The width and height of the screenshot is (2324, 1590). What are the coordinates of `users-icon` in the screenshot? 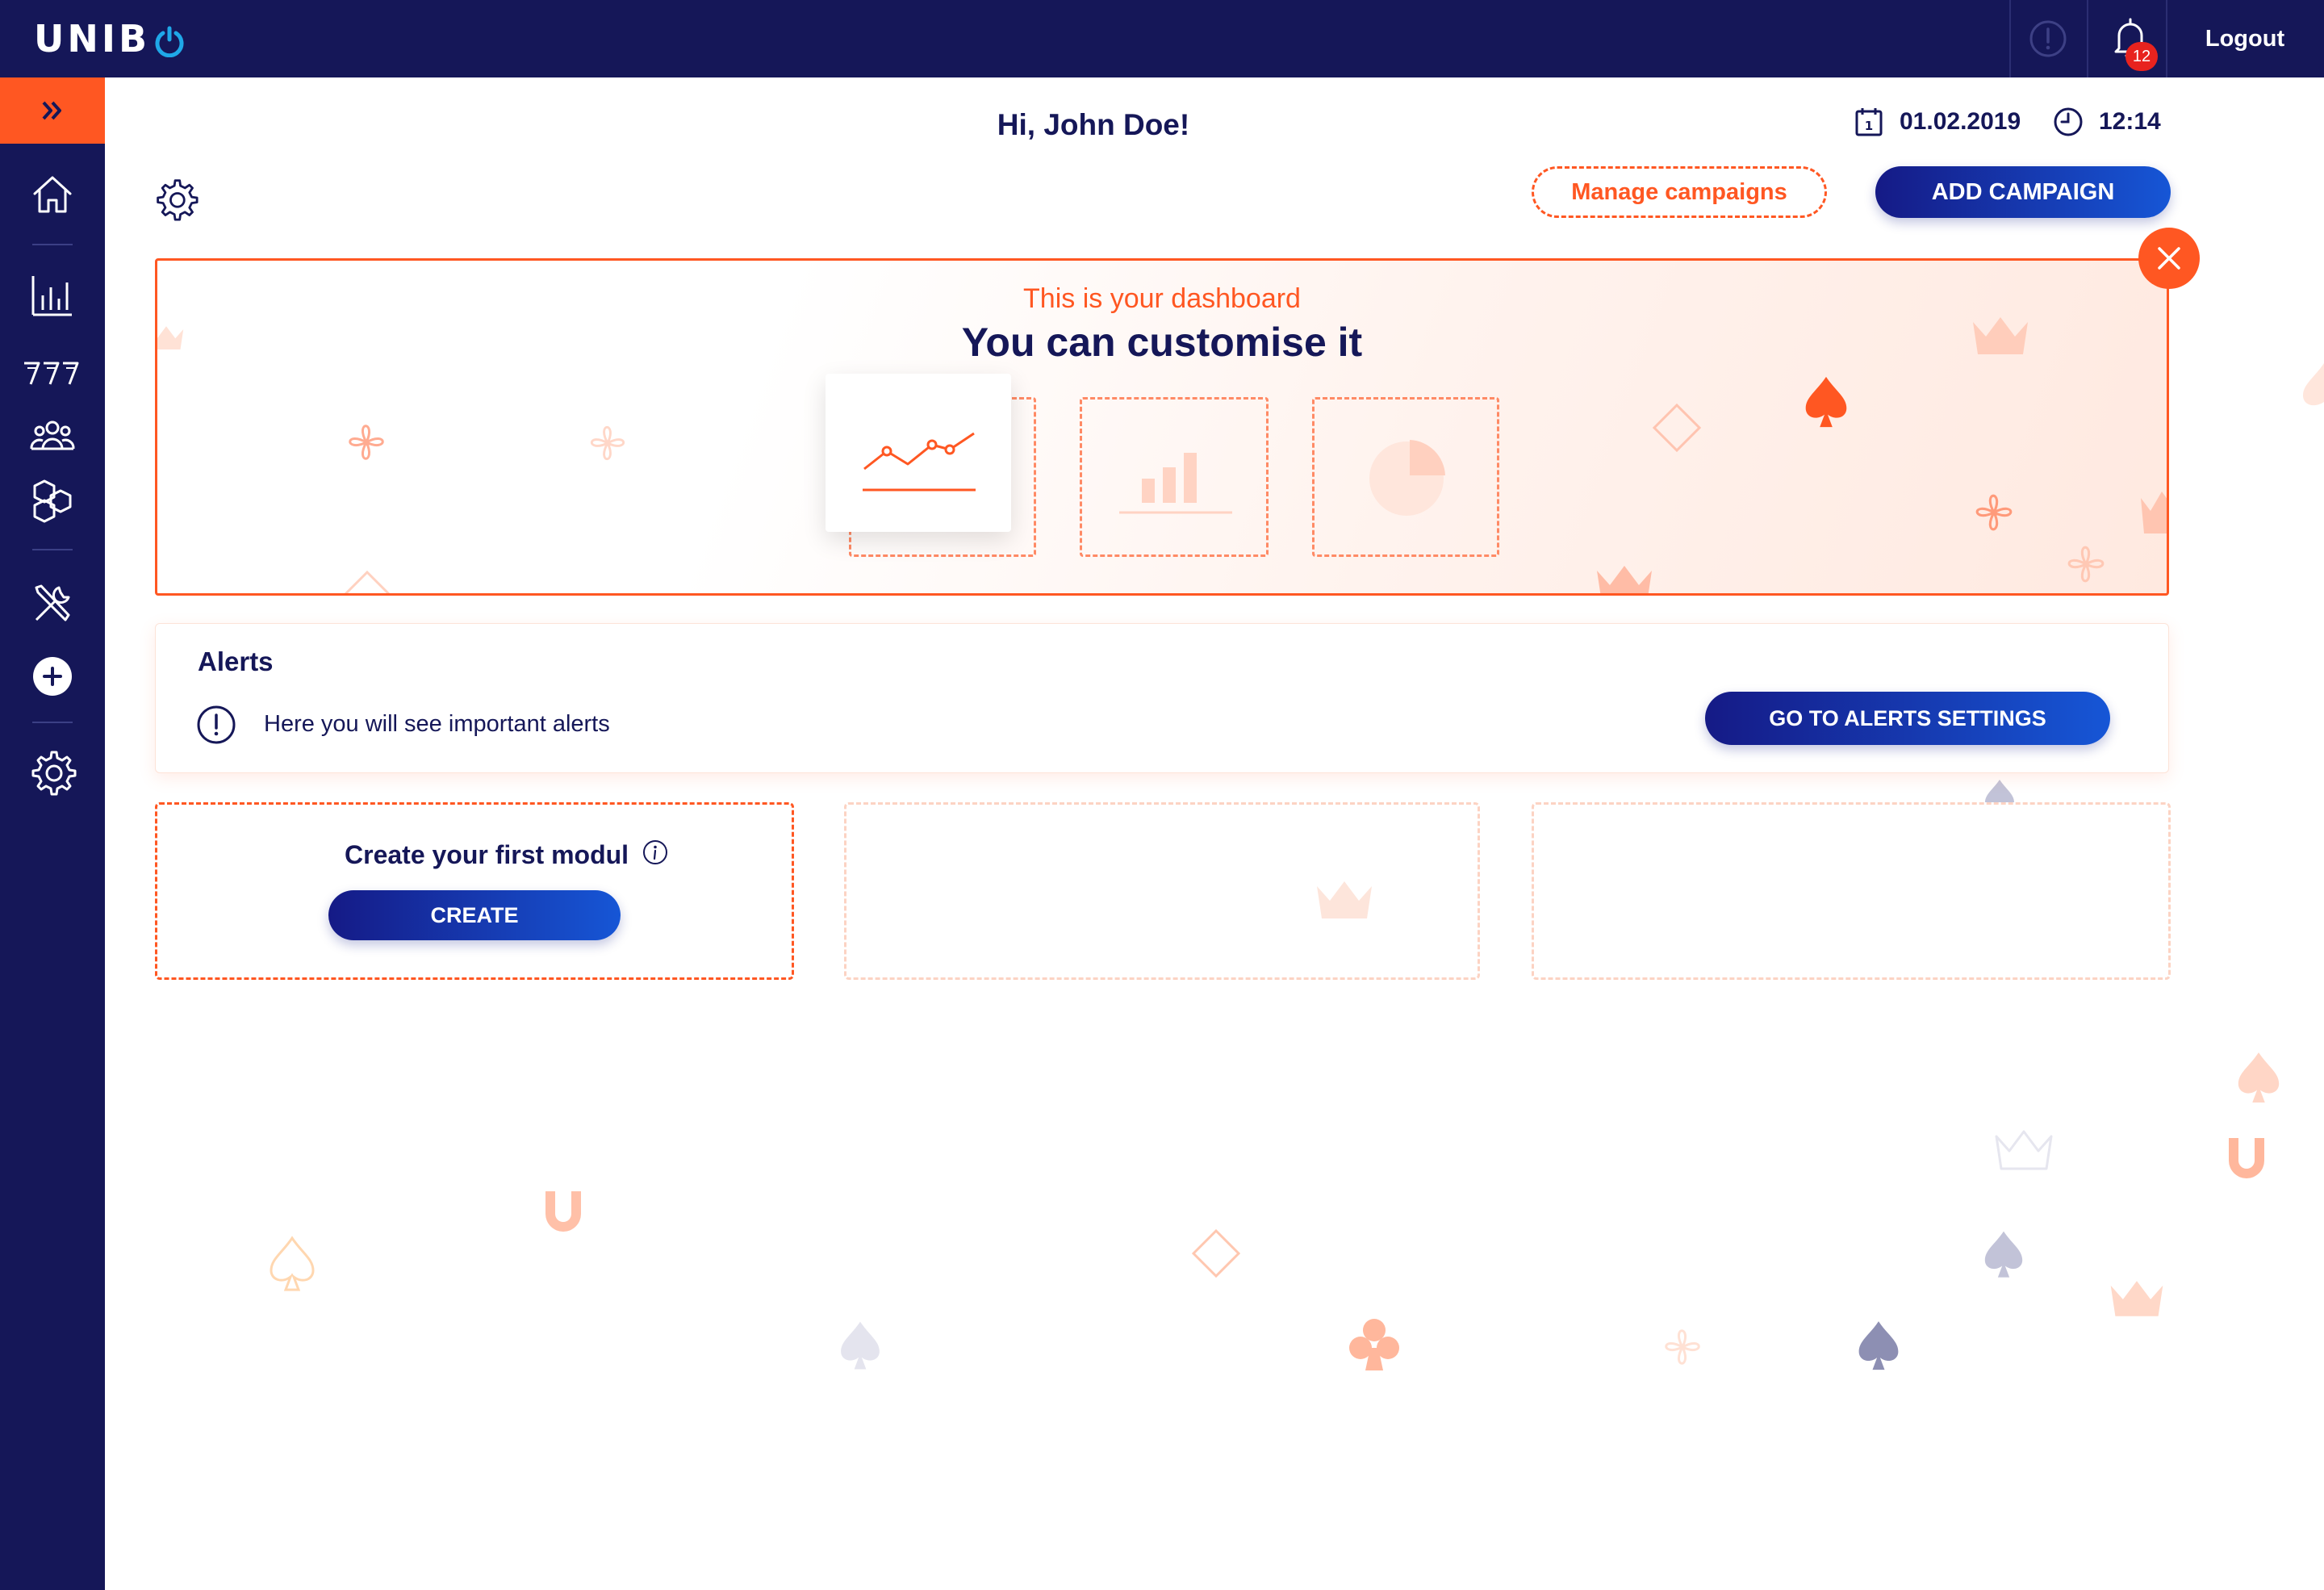 It's located at (52, 435).